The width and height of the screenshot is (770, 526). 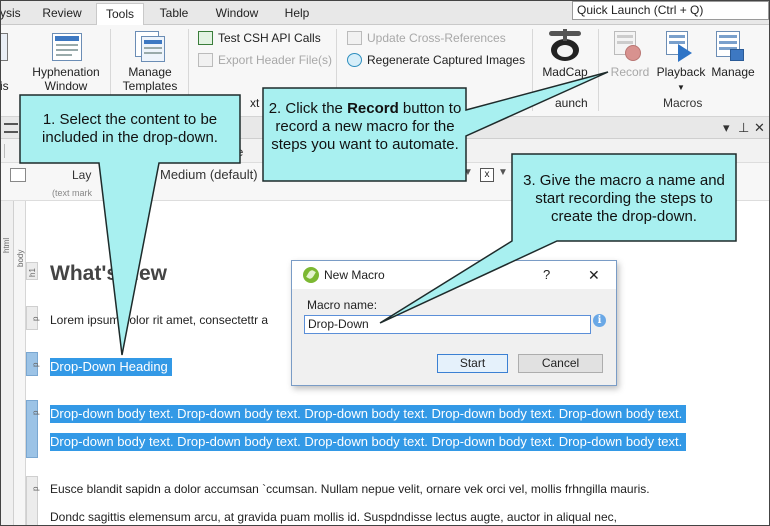 What do you see at coordinates (436, 38) in the screenshot?
I see `update-xref-label: Update Cross-References` at bounding box center [436, 38].